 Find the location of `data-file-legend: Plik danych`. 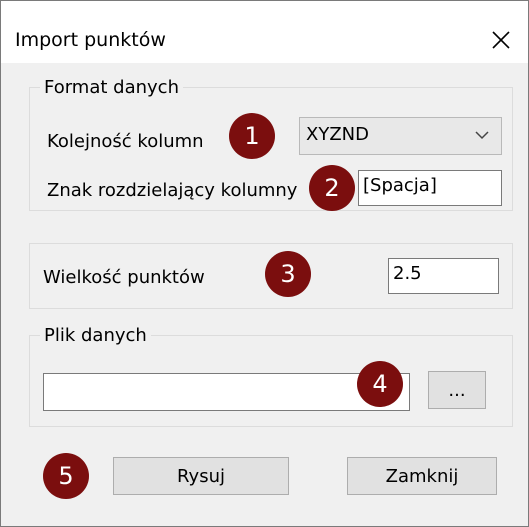

data-file-legend: Plik danych is located at coordinates (95, 335).